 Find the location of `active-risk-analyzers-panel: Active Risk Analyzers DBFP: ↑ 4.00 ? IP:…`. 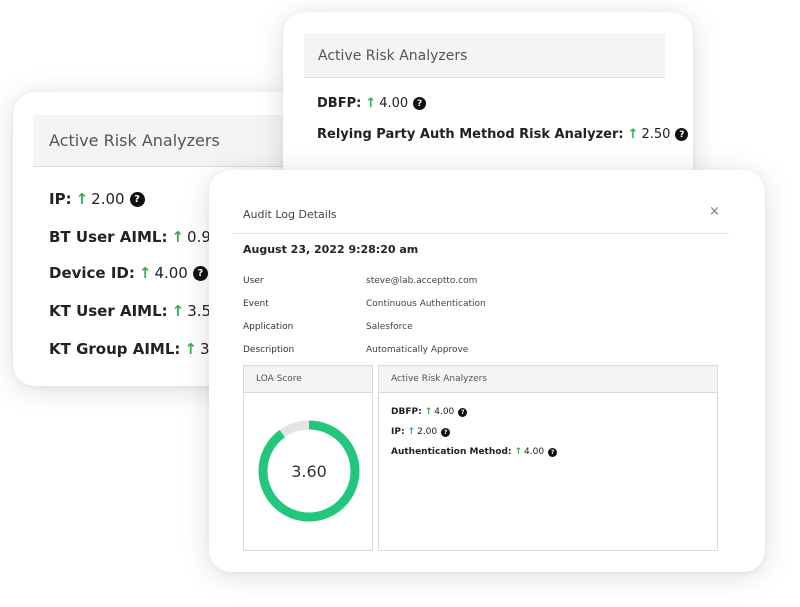

active-risk-analyzers-panel: Active Risk Analyzers DBFP: ↑ 4.00 ? IP:… is located at coordinates (548, 458).